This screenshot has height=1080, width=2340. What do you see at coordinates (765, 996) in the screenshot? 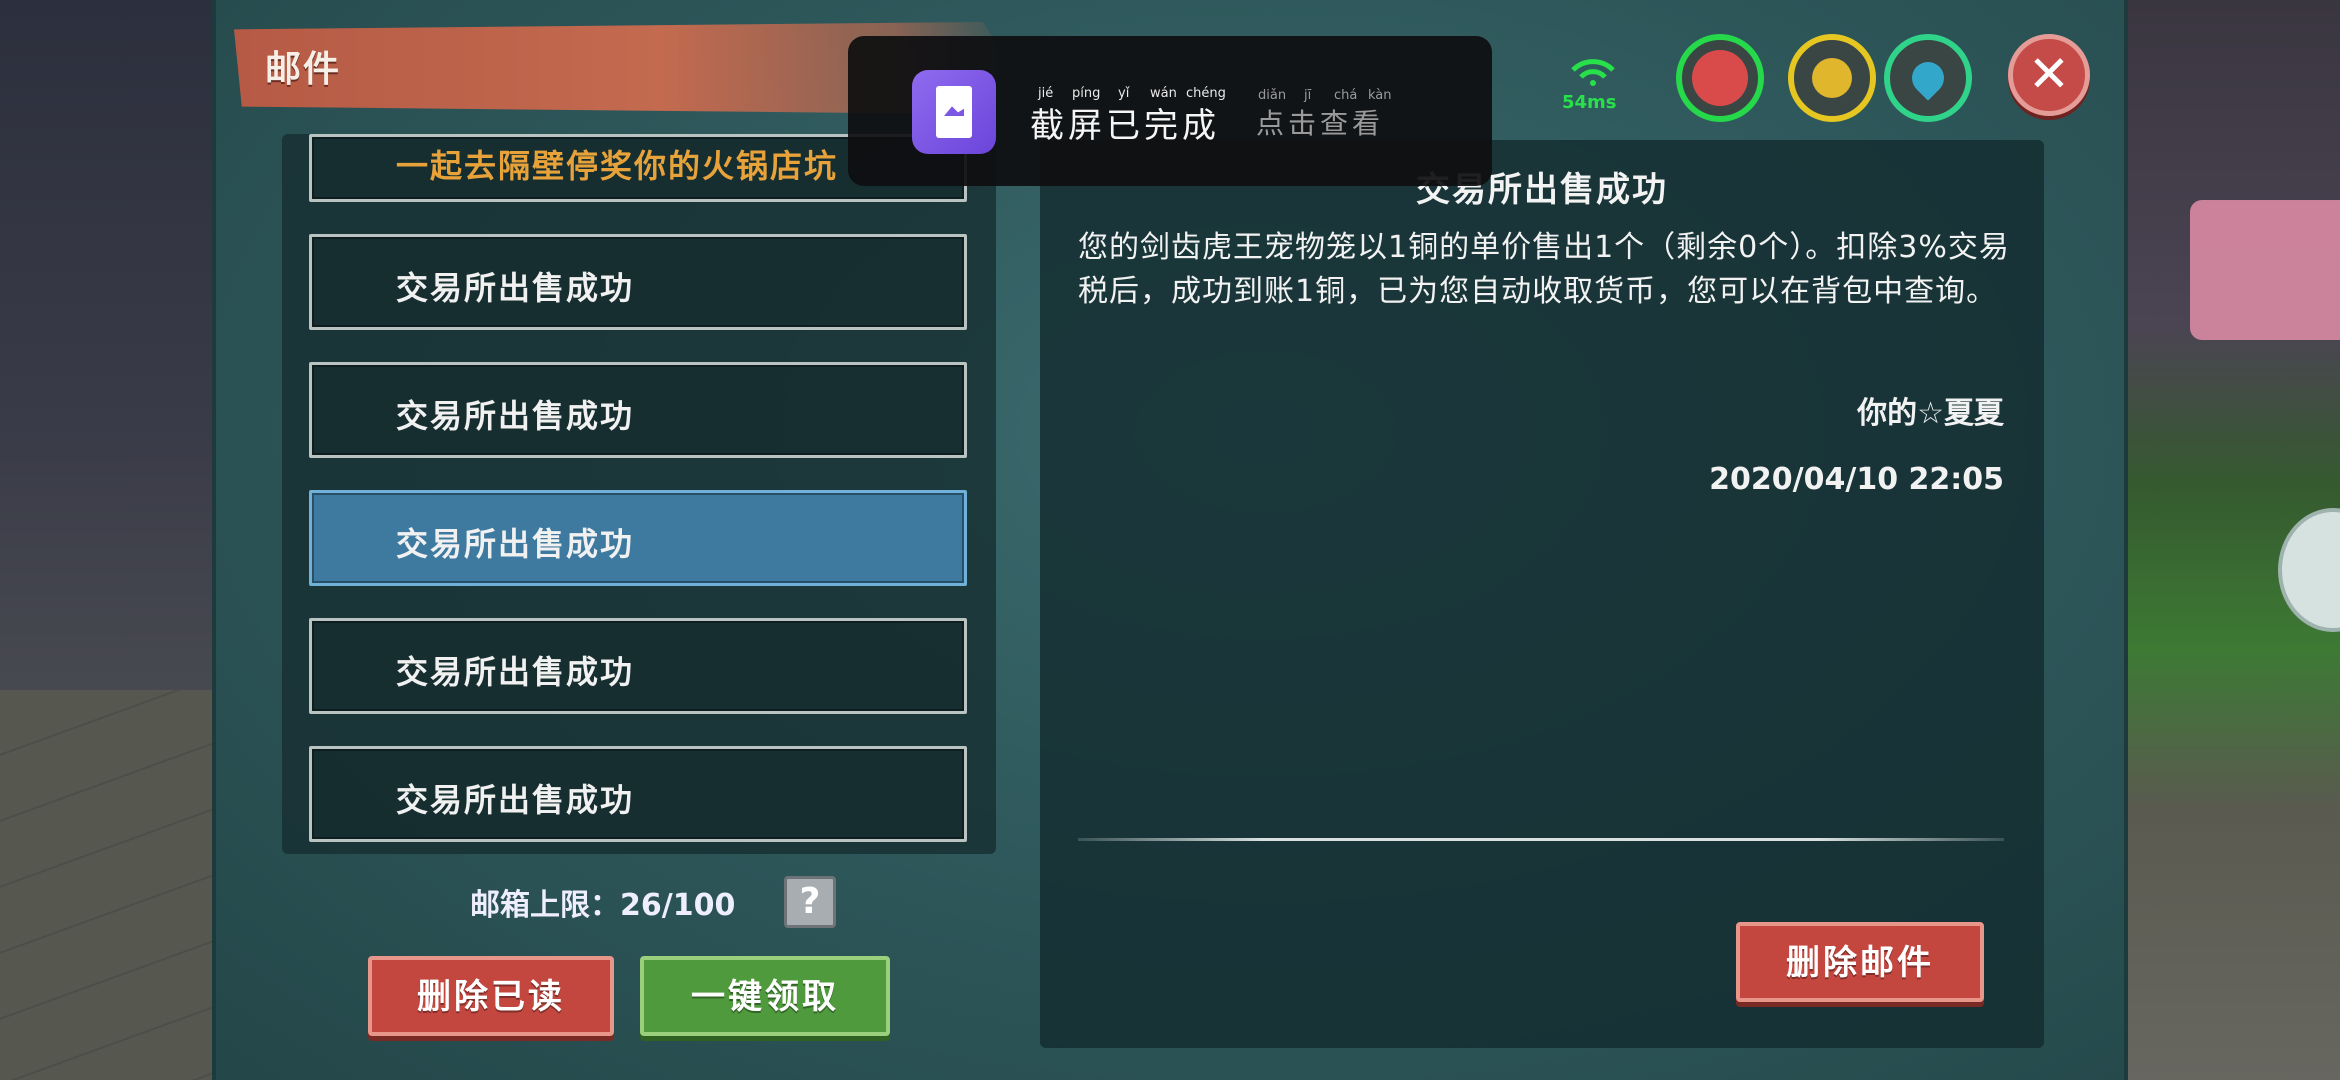
I see `claim-all-button: 一键领取` at bounding box center [765, 996].